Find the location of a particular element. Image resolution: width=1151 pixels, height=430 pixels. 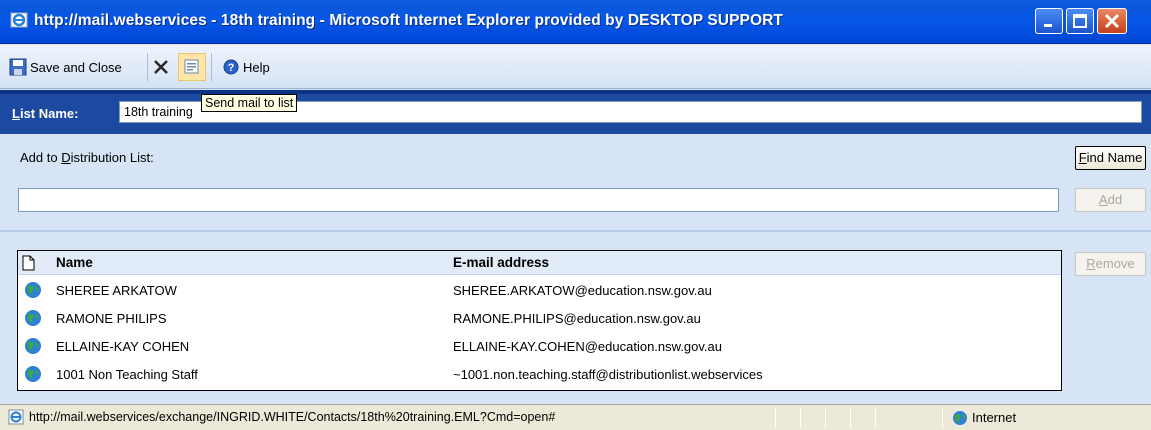

tooltip: Send mail to list is located at coordinates (249, 103).